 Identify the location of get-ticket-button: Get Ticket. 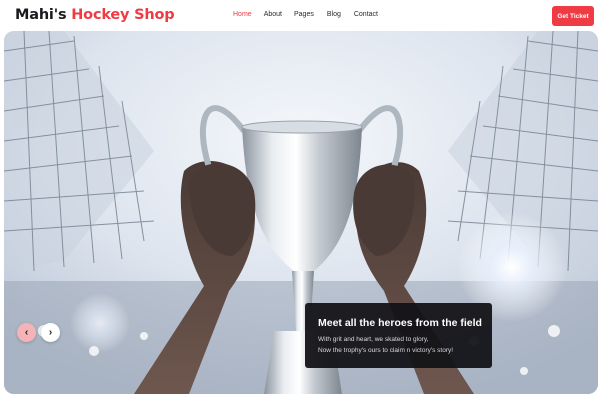
(573, 16).